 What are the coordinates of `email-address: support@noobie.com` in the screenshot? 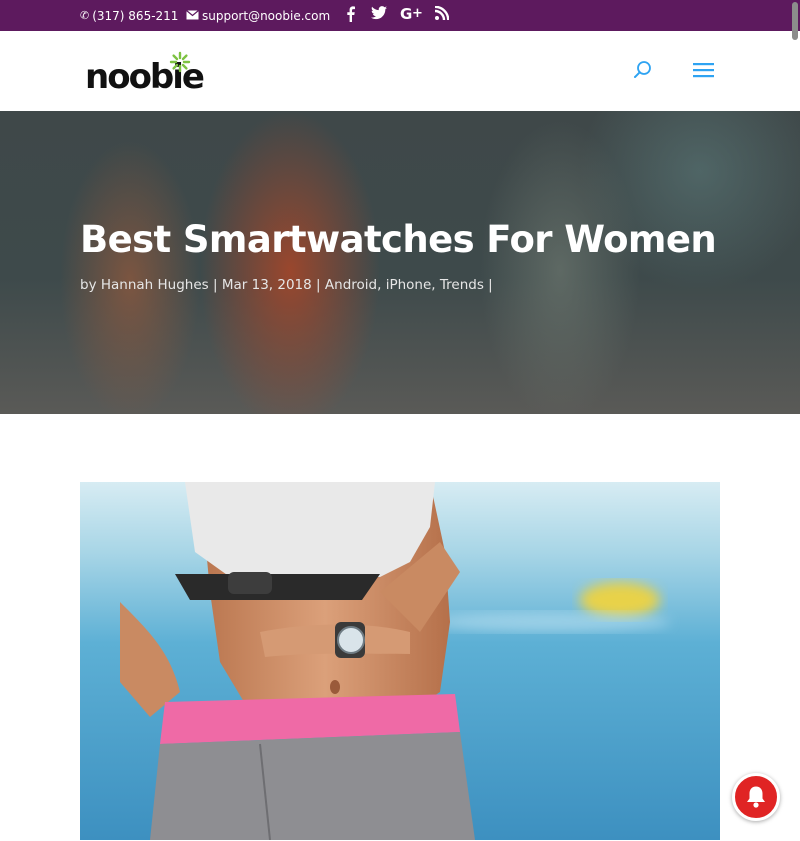 It's located at (266, 16).